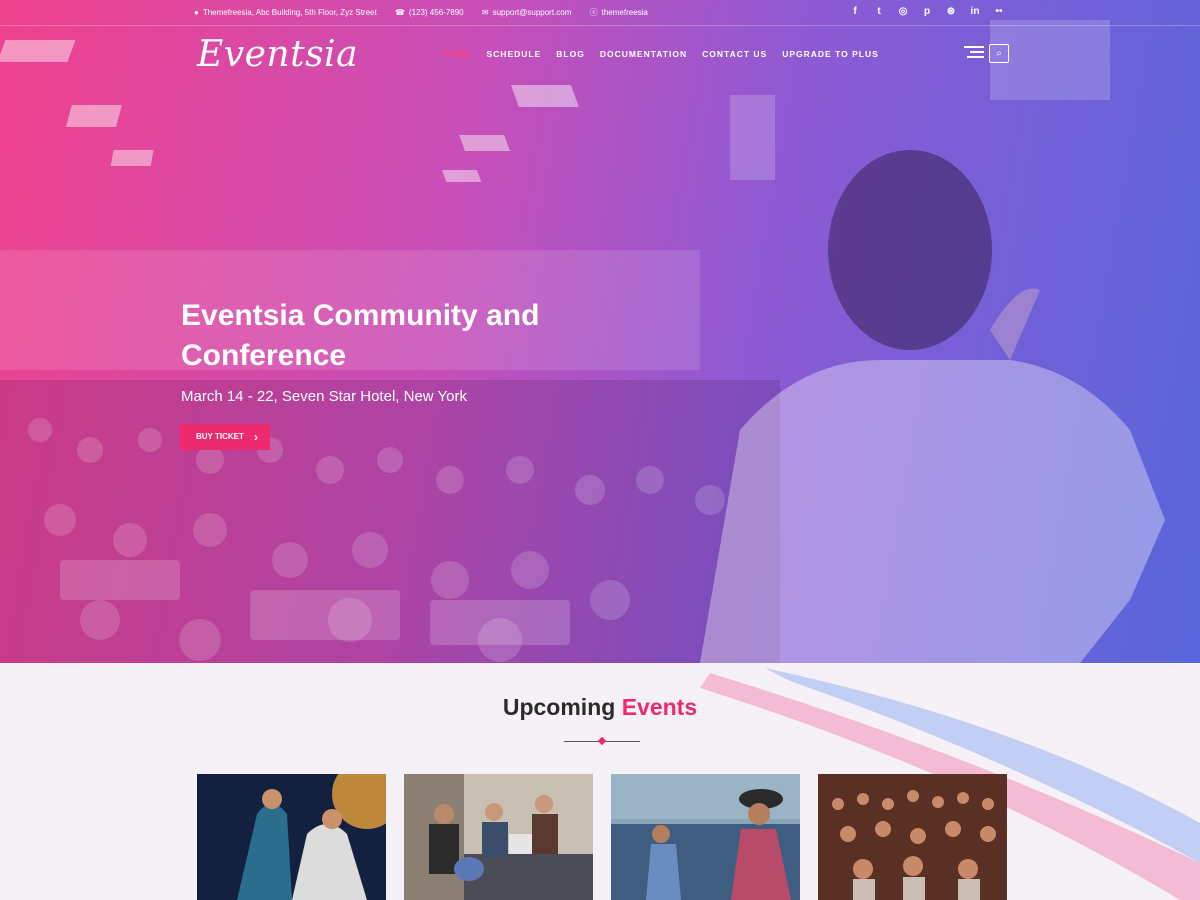  I want to click on heading-main-text: Upcoming, so click(559, 707).